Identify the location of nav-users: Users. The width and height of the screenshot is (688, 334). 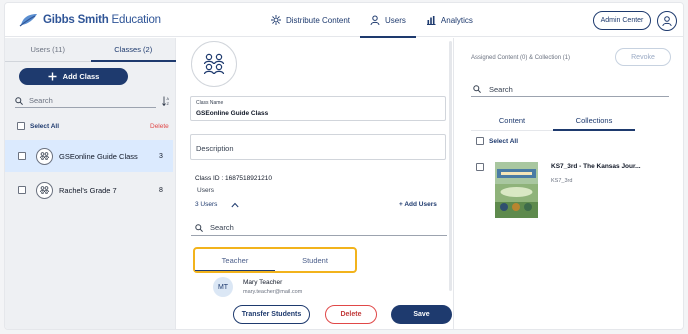
(388, 20).